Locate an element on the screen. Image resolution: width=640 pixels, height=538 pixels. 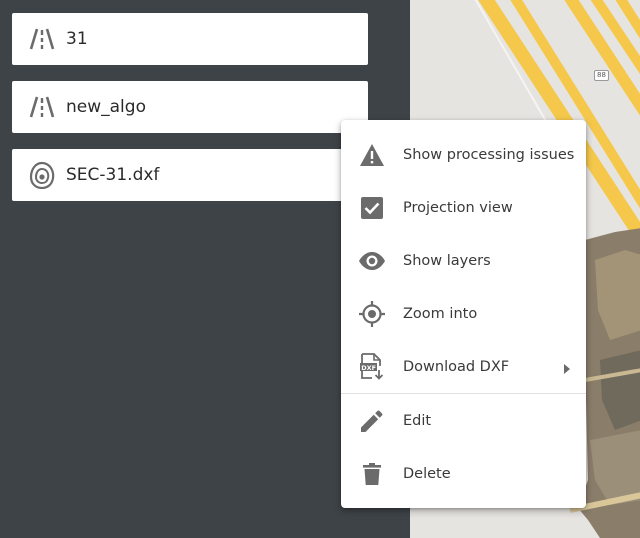
menu-item-download-dxf: DXF Download DXF is located at coordinates (463, 366).